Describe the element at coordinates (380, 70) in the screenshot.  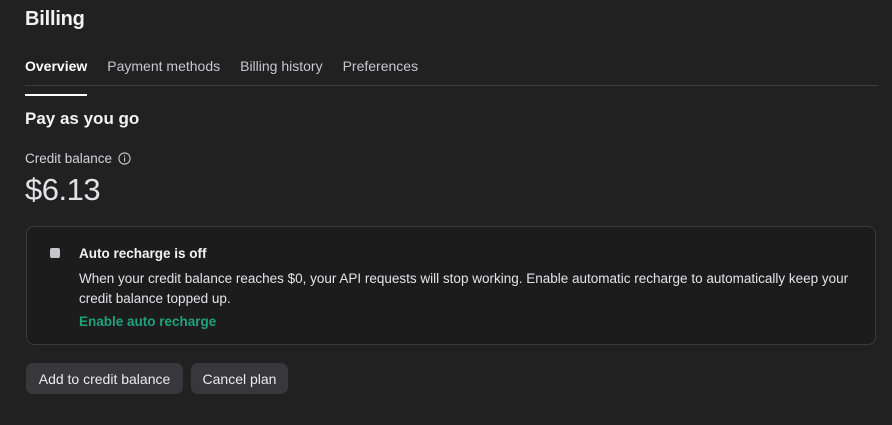
I see `tab-preferences: Preferences` at that location.